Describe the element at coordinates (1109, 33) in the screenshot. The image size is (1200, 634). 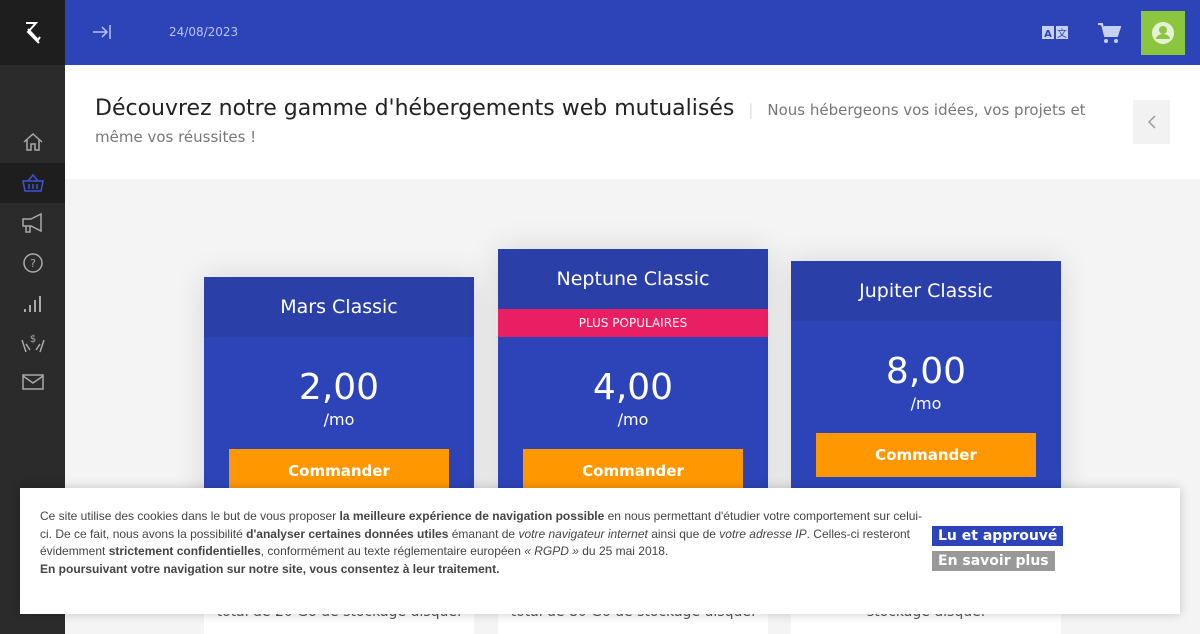
I see `cart-icon` at that location.